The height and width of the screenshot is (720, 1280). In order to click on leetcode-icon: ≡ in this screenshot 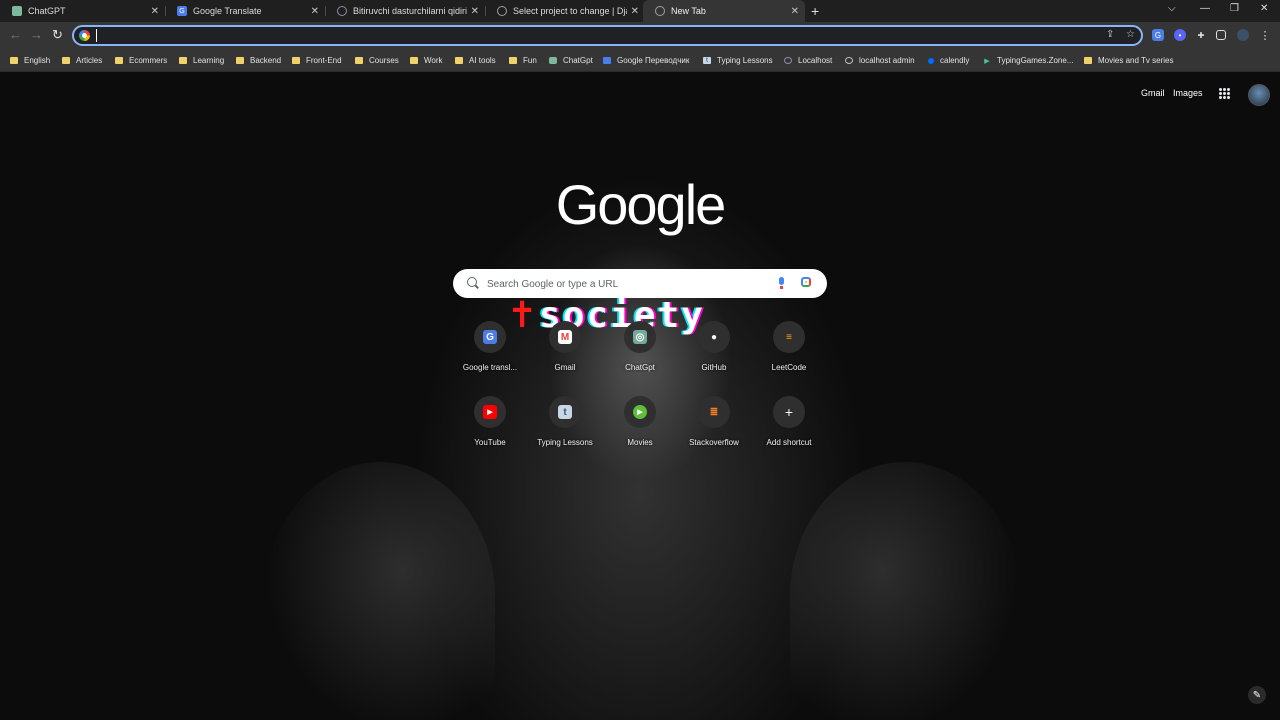, I will do `click(789, 337)`.